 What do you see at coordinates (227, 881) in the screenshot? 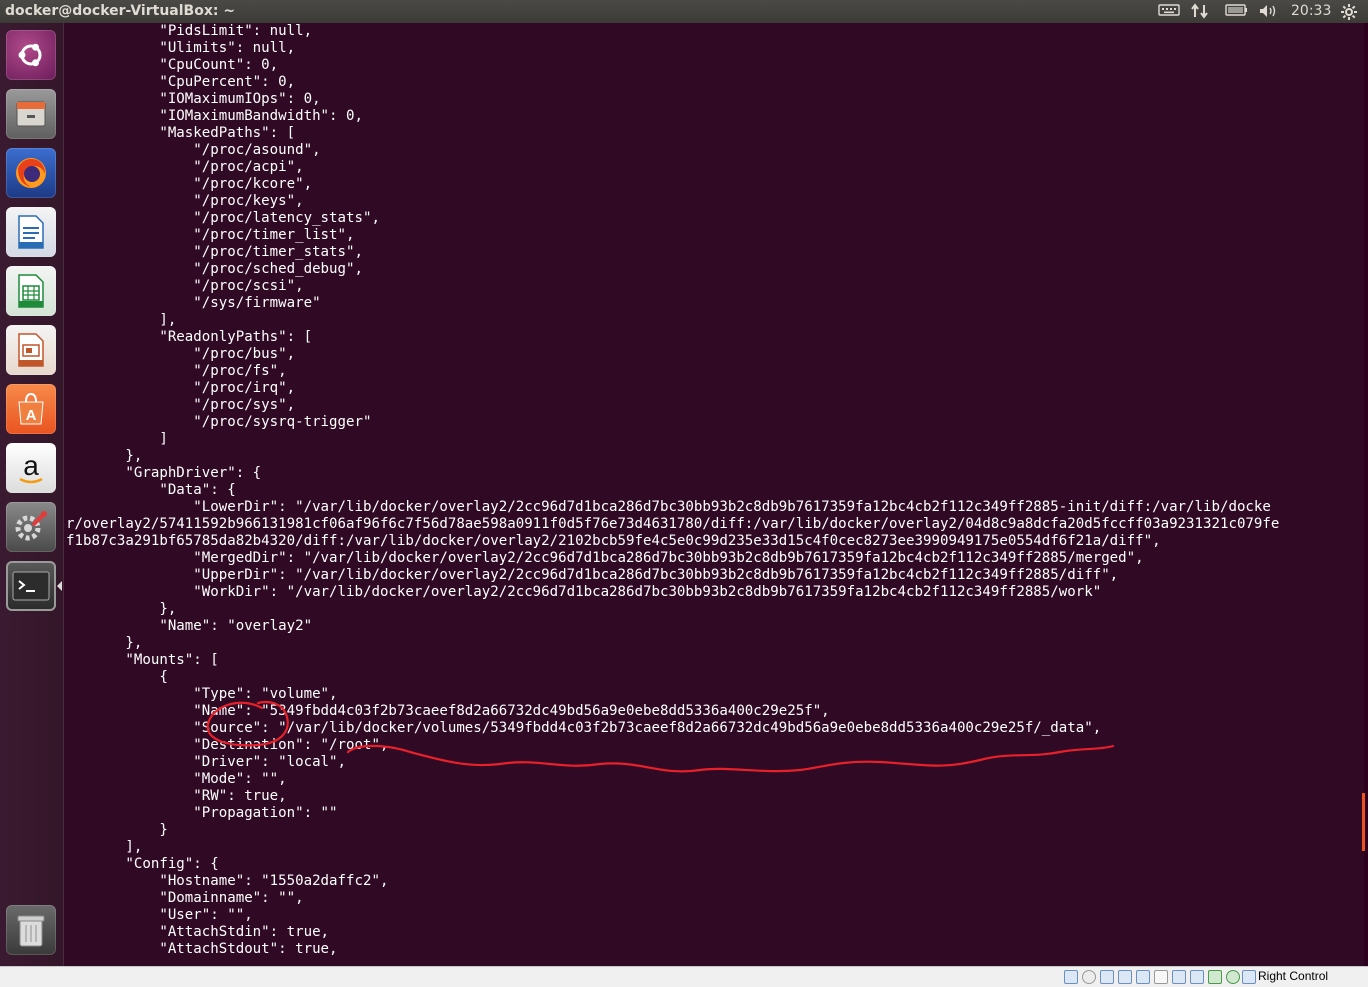
I see `terminal-line: "Hostname": "1550a2daffc2",` at bounding box center [227, 881].